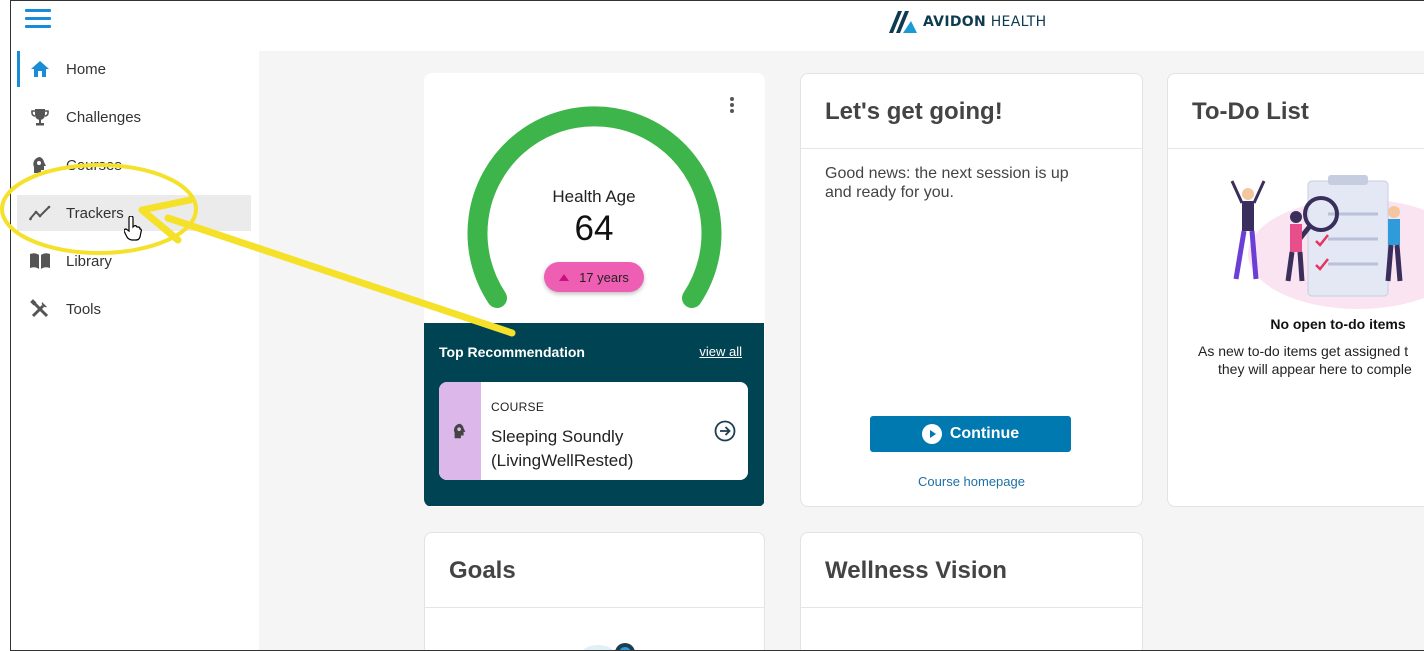 The image size is (1424, 651). What do you see at coordinates (134, 261) in the screenshot?
I see `sidebar-item-library: Library` at bounding box center [134, 261].